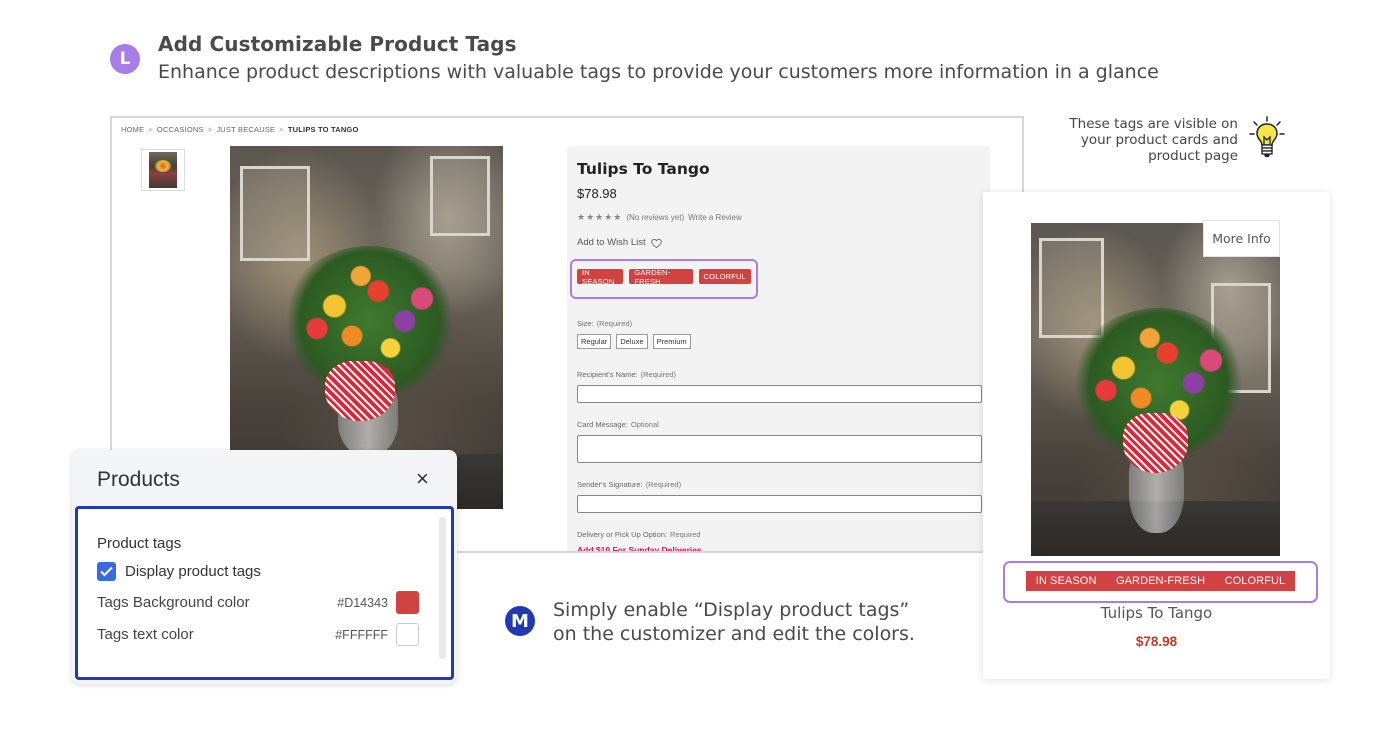 The width and height of the screenshot is (1400, 750). I want to click on tags-text-color-row: Tags text color #FFFFFF, so click(258, 634).